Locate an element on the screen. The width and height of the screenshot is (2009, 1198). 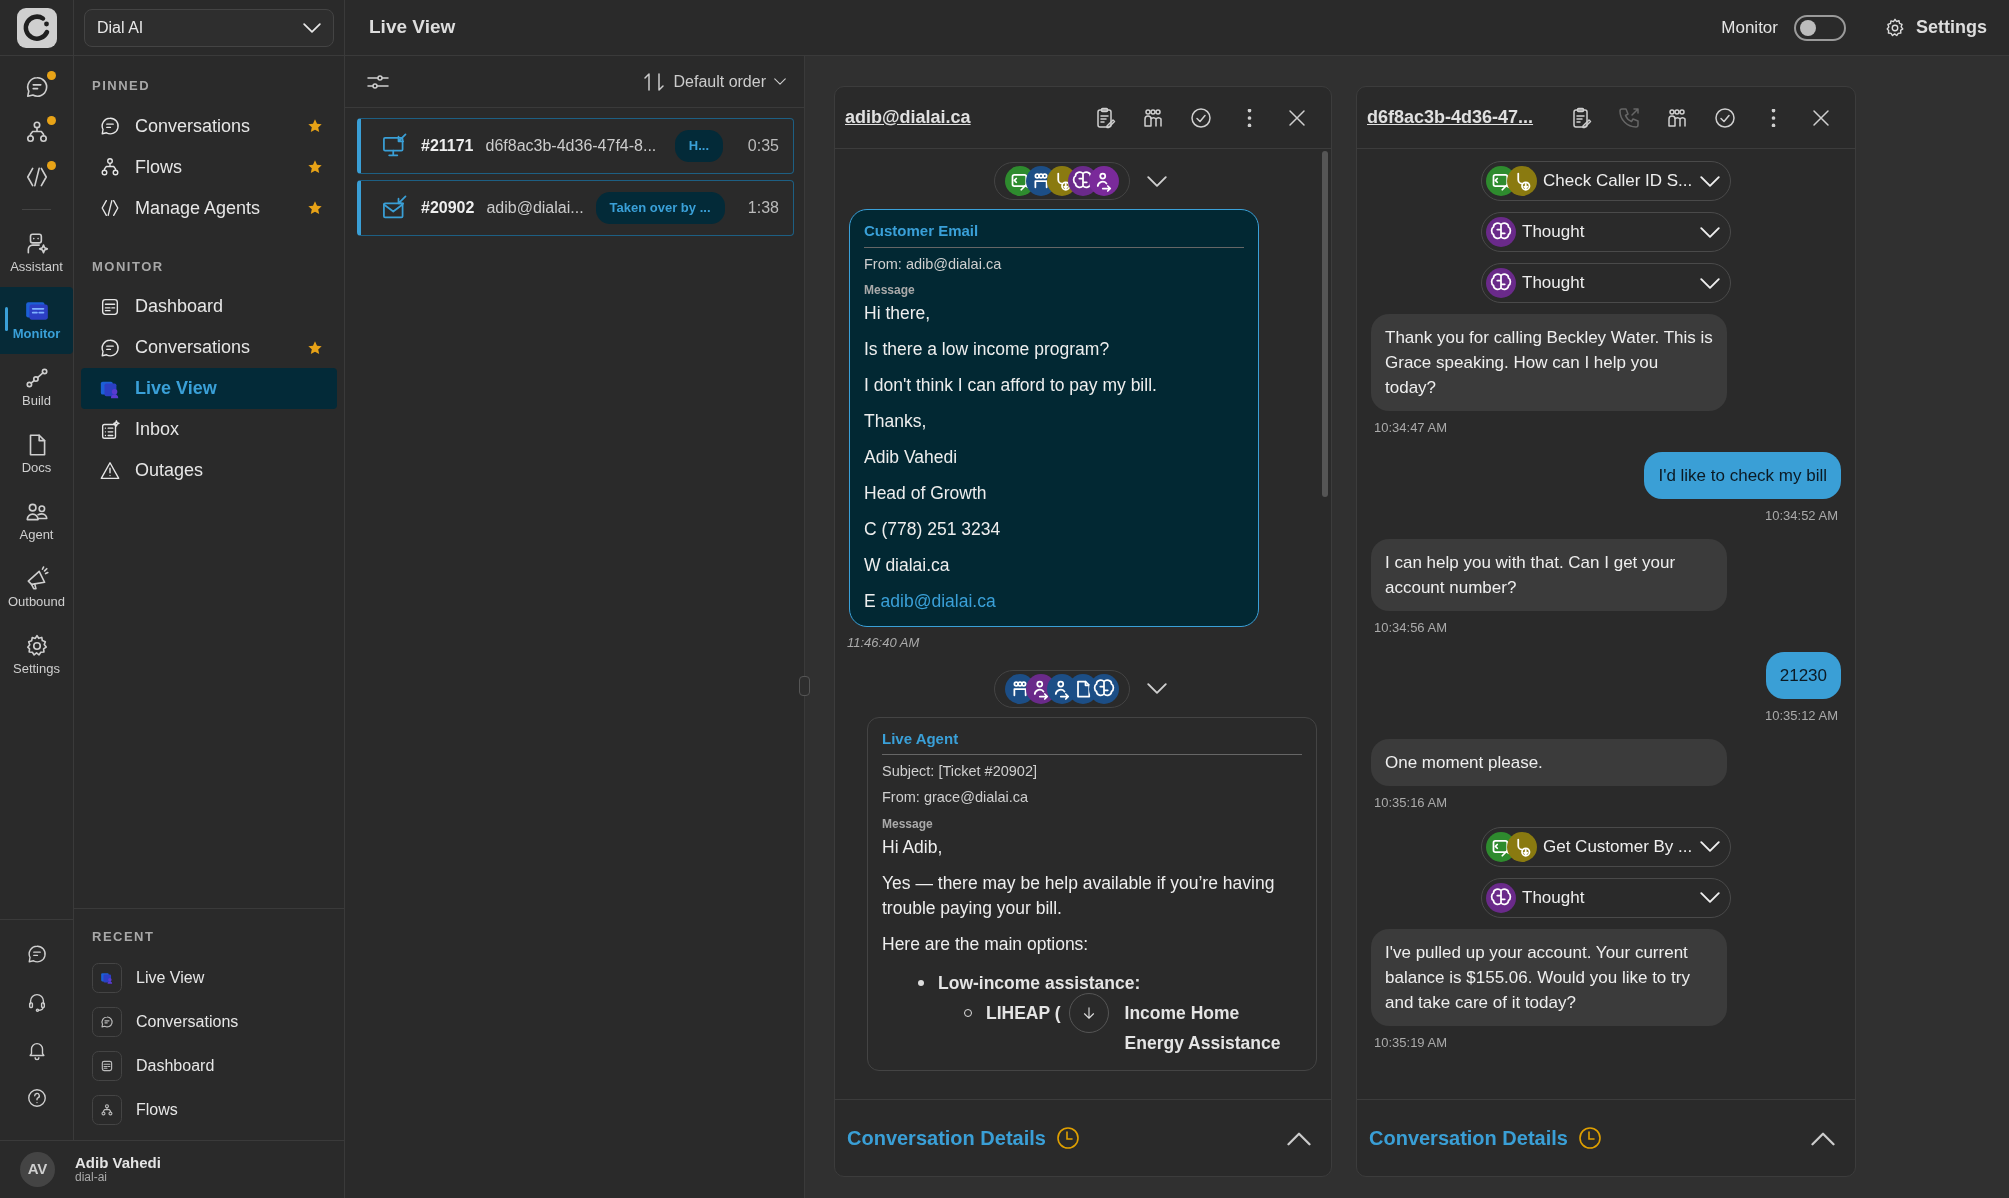
user-name: Adib Vahedi is located at coordinates (118, 1163).